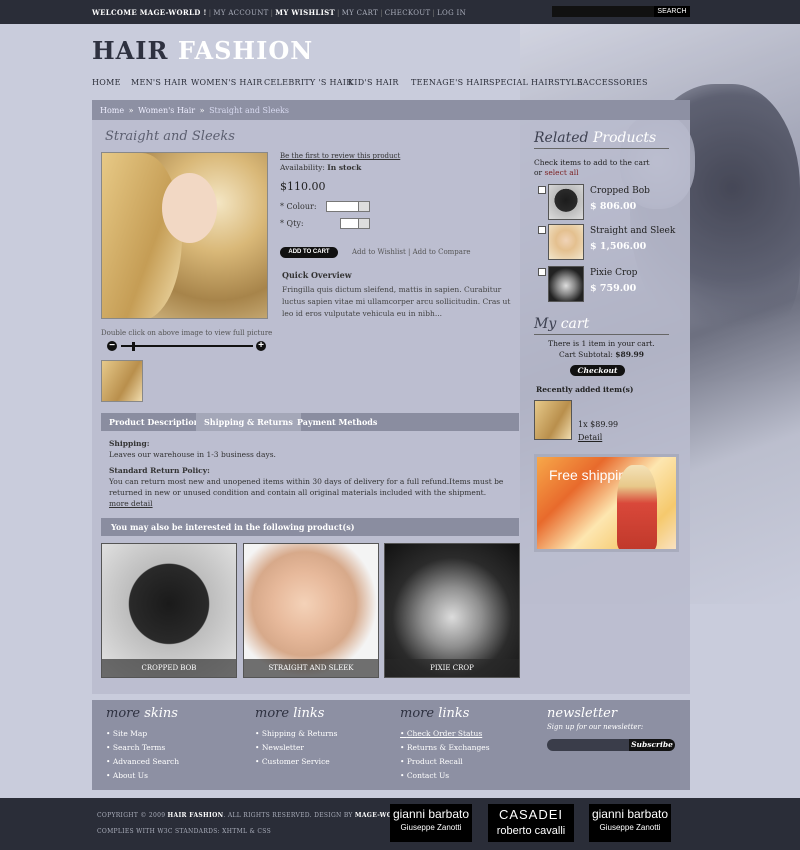 The height and width of the screenshot is (850, 800). I want to click on qty-select, so click(355, 223).